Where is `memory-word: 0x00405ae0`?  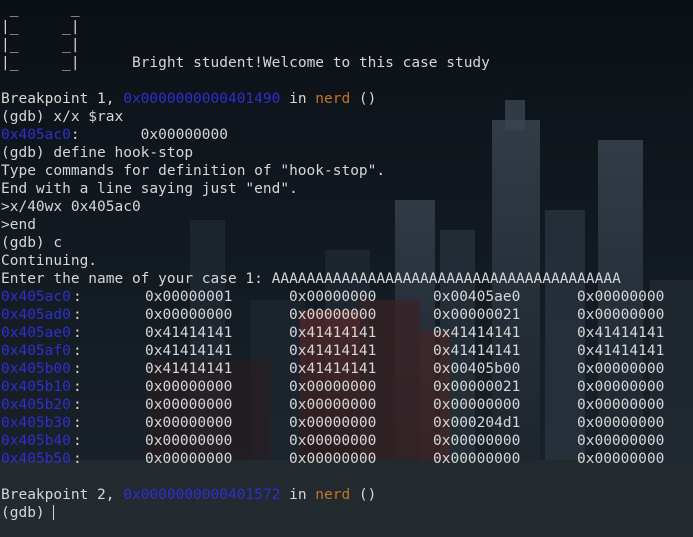 memory-word: 0x00405ae0 is located at coordinates (477, 297).